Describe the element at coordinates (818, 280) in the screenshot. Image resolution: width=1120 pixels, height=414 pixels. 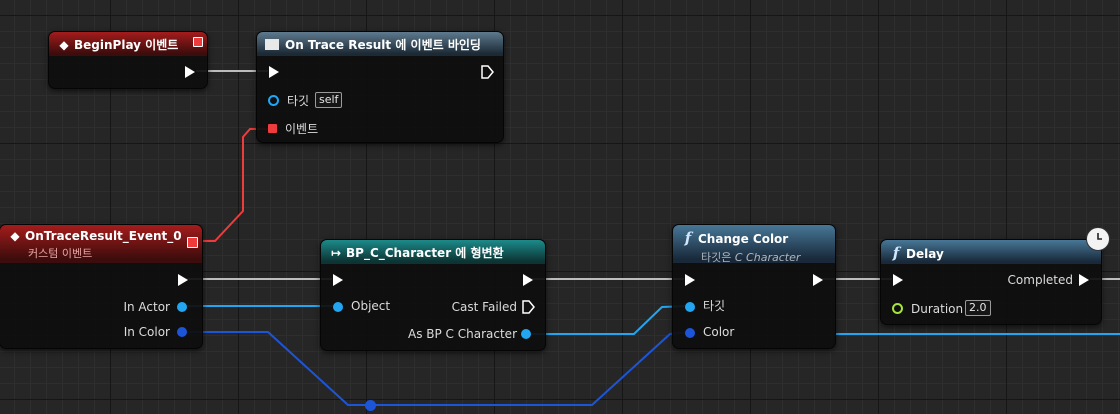
I see `change-color-exec-out-pin` at that location.